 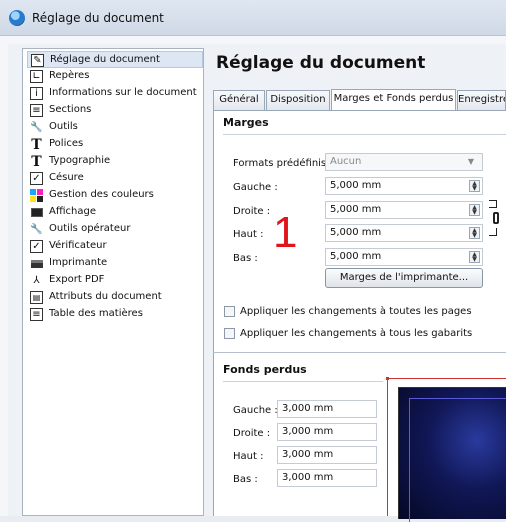 What do you see at coordinates (115, 127) in the screenshot?
I see `sidebar-item-tools: 🔧 Outils` at bounding box center [115, 127].